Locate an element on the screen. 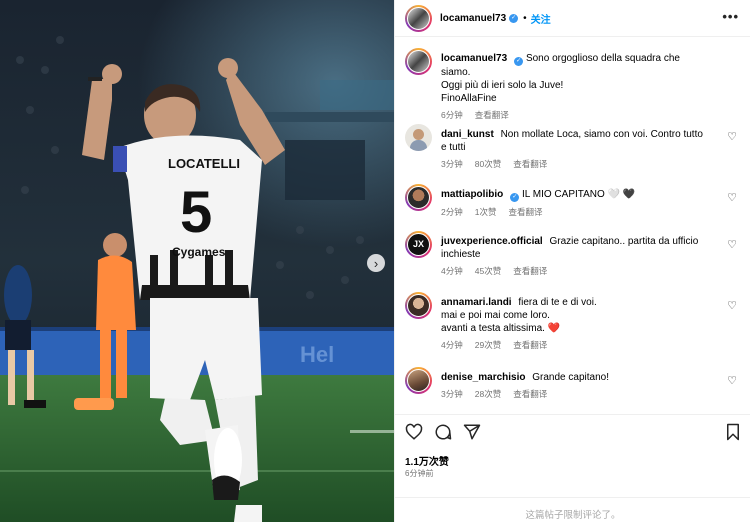 This screenshot has height=522, width=750. comment-likes: 1次赞 is located at coordinates (486, 212).